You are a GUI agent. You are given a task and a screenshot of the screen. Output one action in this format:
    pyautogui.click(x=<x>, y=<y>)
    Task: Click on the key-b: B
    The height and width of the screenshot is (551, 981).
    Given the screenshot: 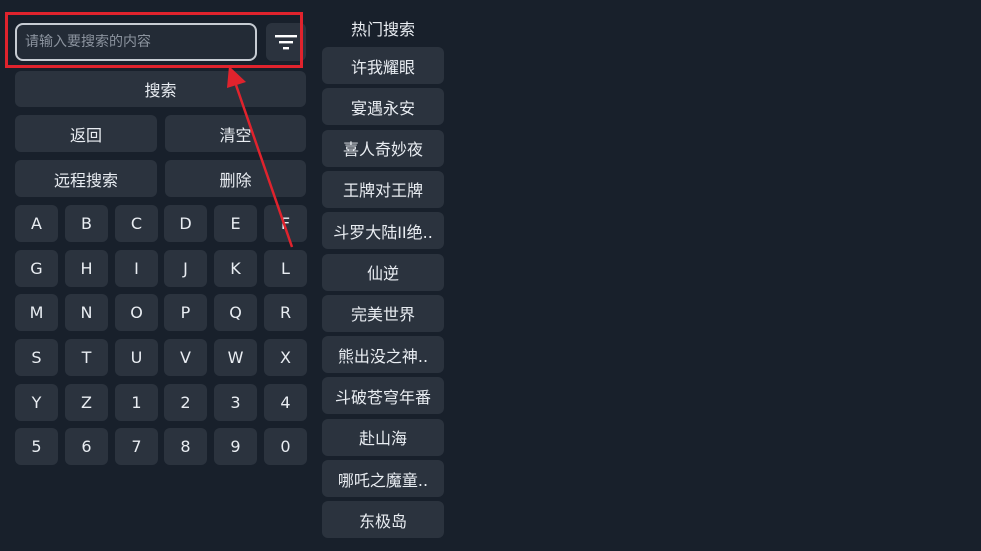 What is the action you would take?
    pyautogui.click(x=86, y=223)
    